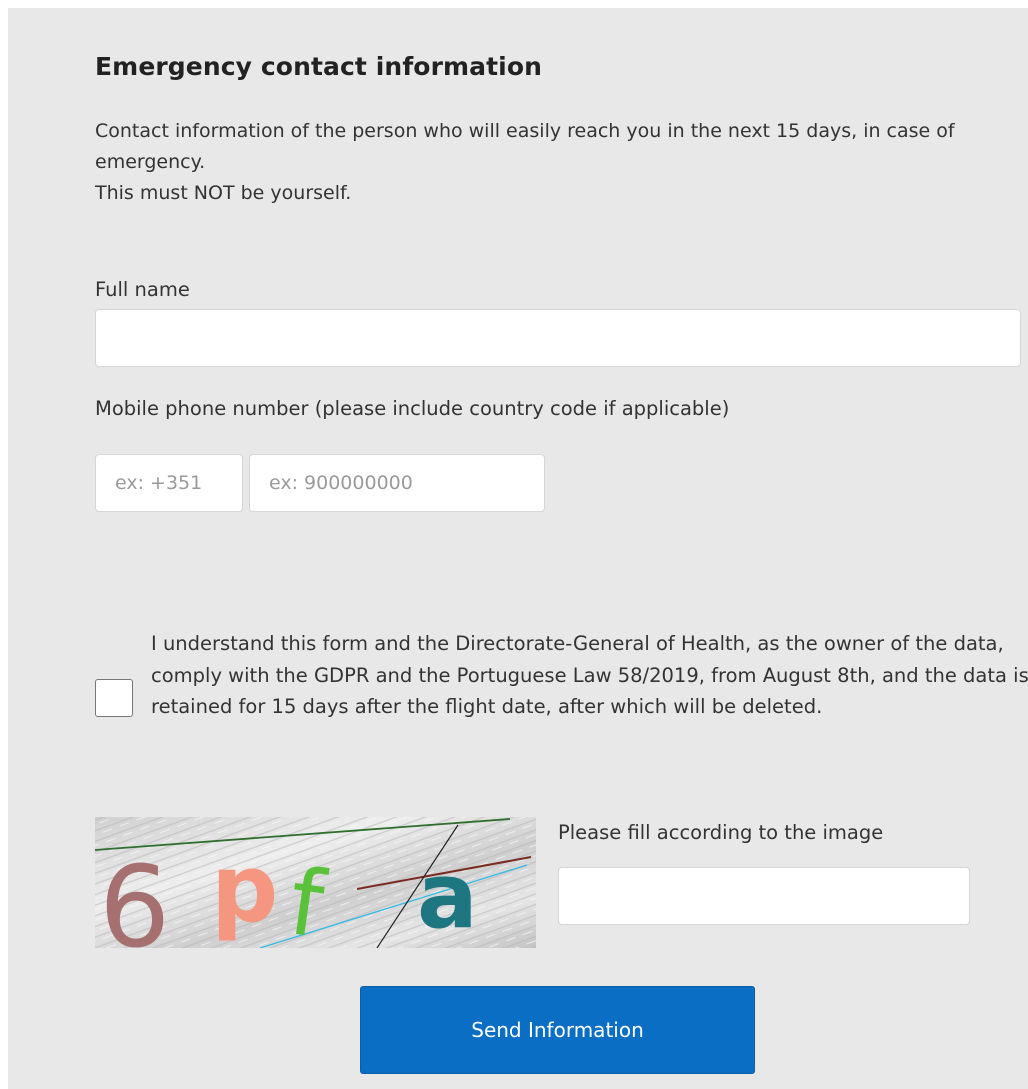 This screenshot has height=1089, width=1028. I want to click on captcha-instruction: Please fill according to the image, so click(721, 832).